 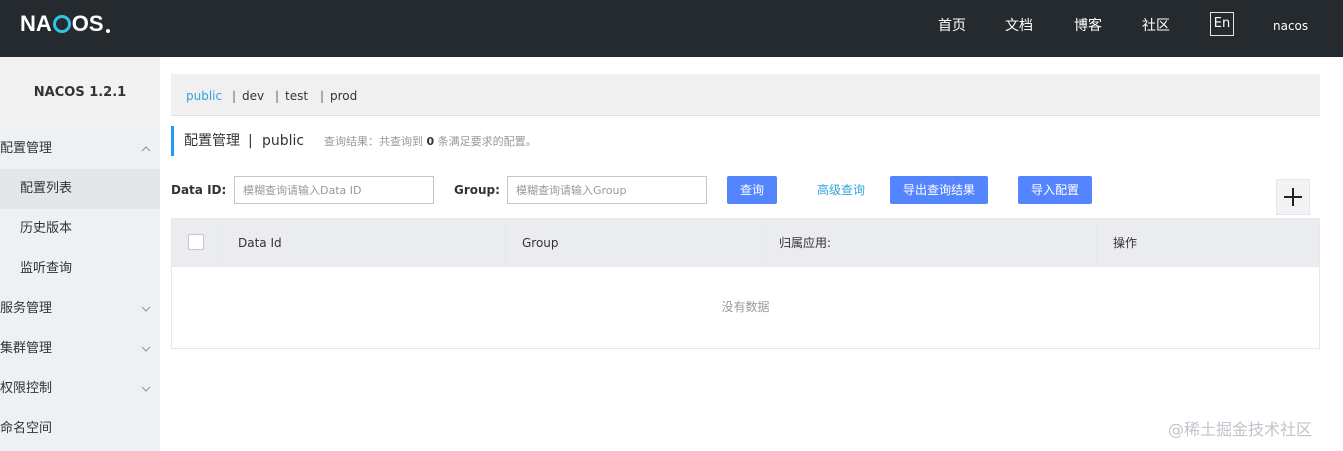 I want to click on data-id-label: Data ID:, so click(x=199, y=190).